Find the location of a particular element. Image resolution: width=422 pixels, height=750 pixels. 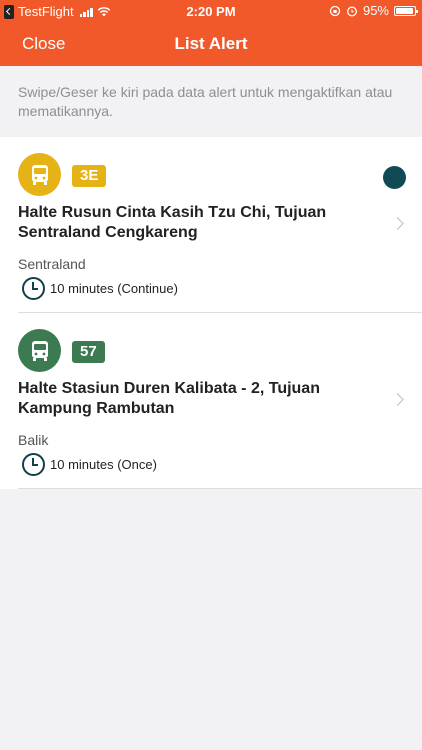

page-title: List Alert is located at coordinates (211, 43).